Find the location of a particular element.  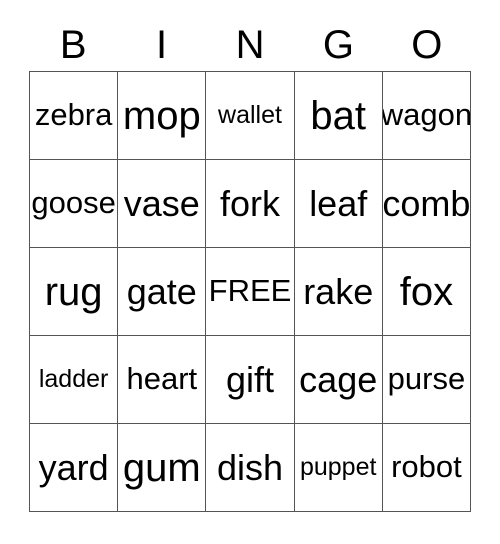

bingo-header-letter-i: I is located at coordinates (162, 45).